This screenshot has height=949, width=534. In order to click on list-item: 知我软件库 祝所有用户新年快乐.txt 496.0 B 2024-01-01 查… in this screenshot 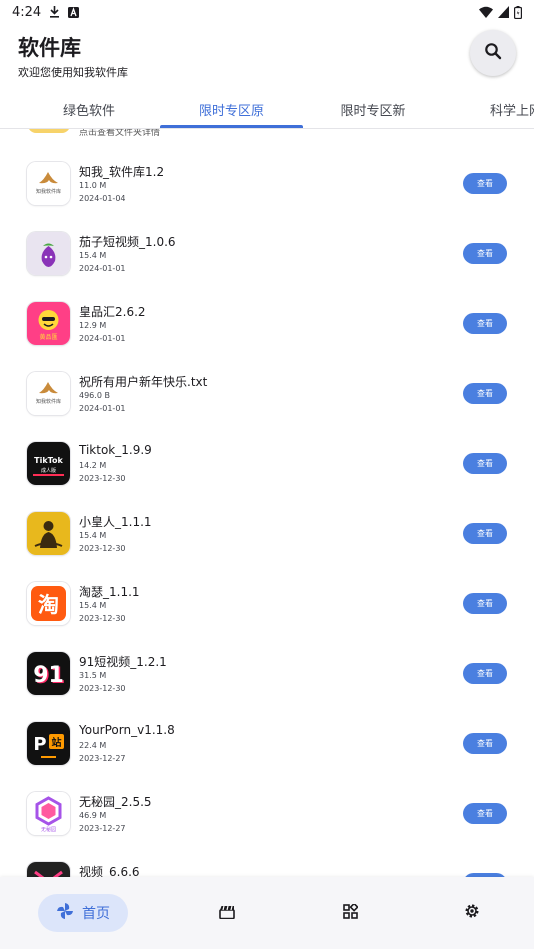, I will do `click(267, 394)`.